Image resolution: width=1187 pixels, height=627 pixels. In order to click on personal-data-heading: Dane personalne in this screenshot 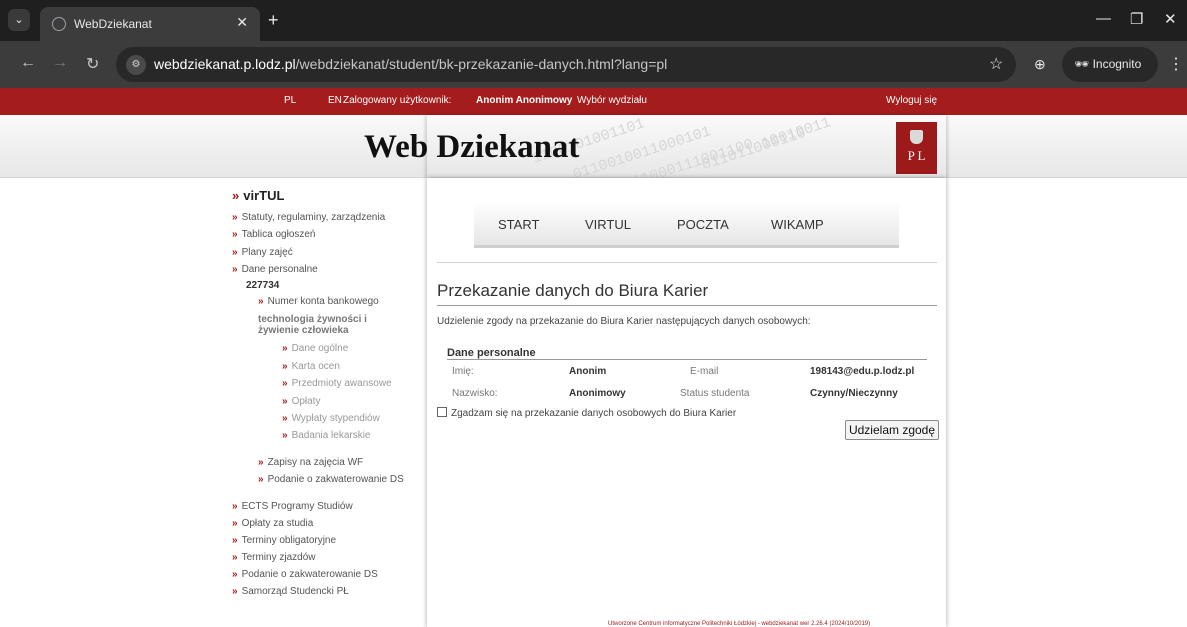, I will do `click(491, 353)`.